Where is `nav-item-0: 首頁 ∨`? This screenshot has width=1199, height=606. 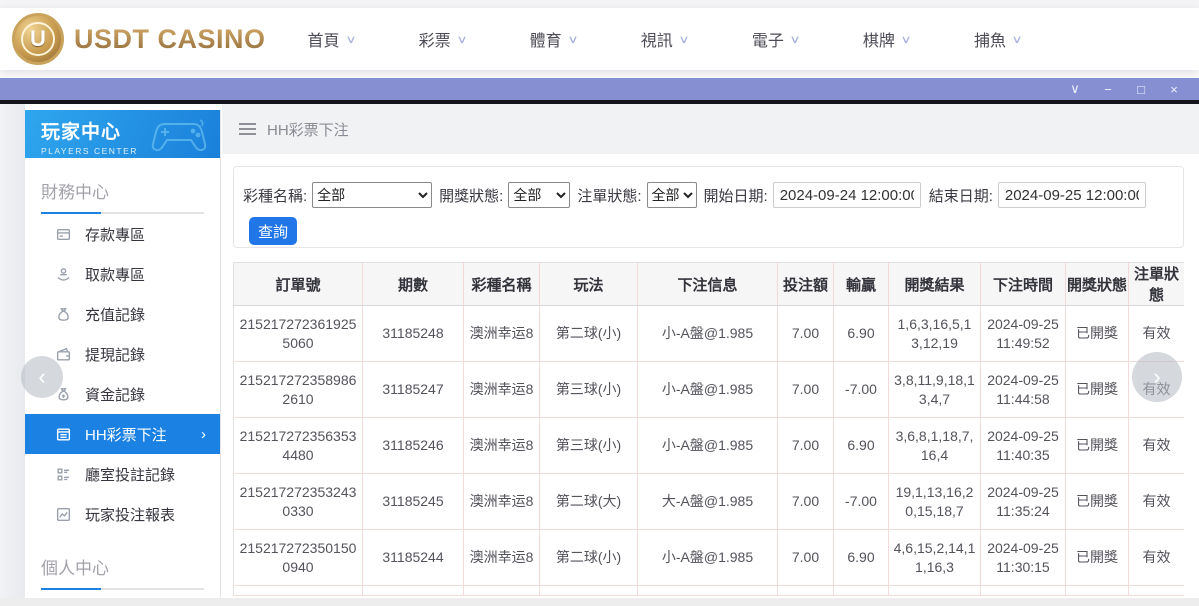 nav-item-0: 首頁 ∨ is located at coordinates (332, 39).